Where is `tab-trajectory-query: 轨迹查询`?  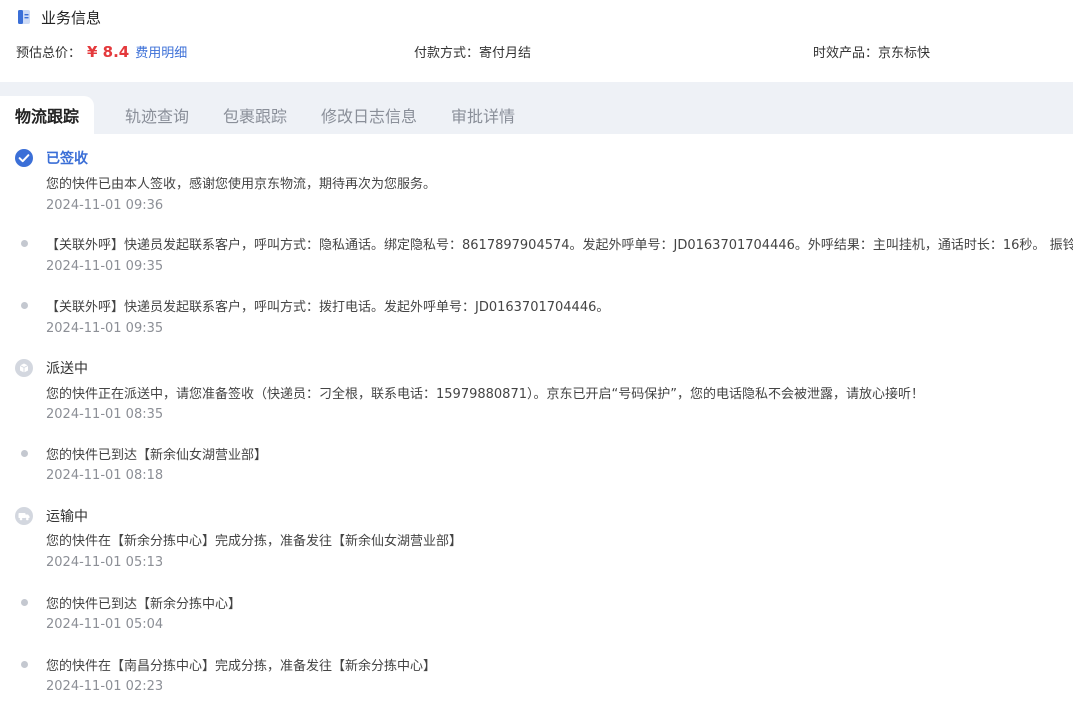
tab-trajectory-query: 轨迹查询 is located at coordinates (157, 115).